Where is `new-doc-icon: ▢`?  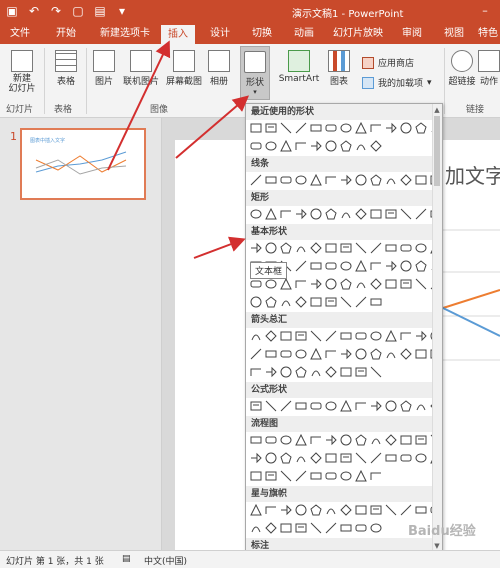 new-doc-icon: ▢ is located at coordinates (78, 11).